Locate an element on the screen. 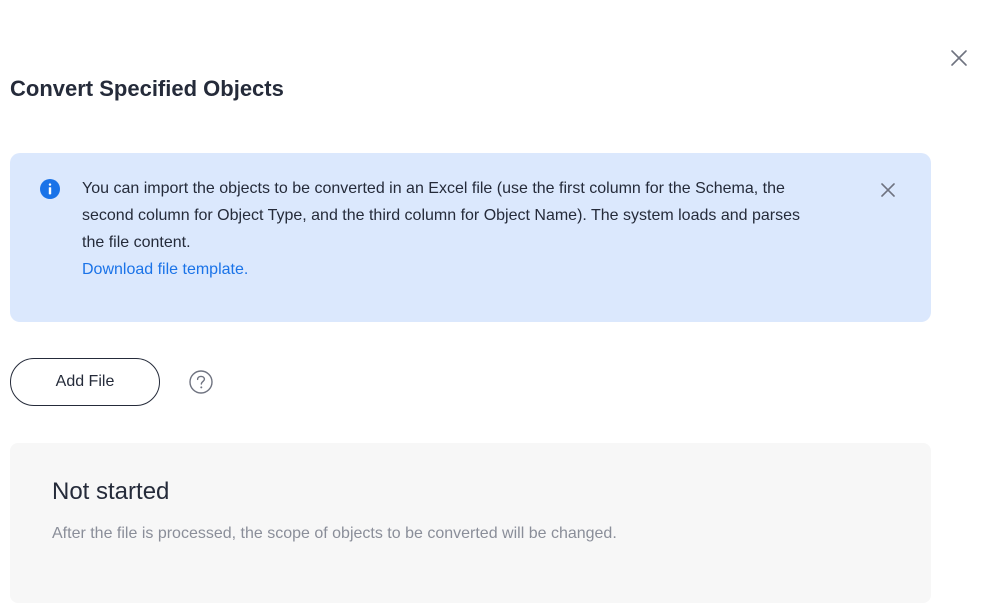  info-icon is located at coordinates (50, 189).